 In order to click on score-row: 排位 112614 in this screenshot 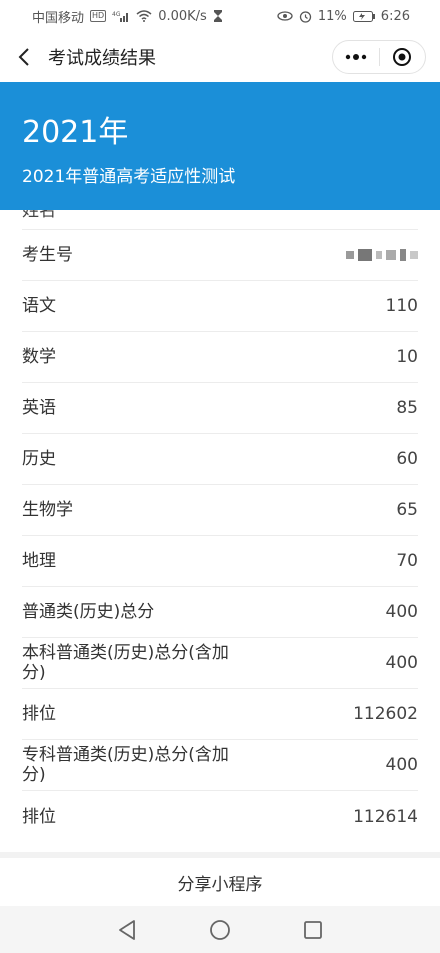, I will do `click(220, 816)`.